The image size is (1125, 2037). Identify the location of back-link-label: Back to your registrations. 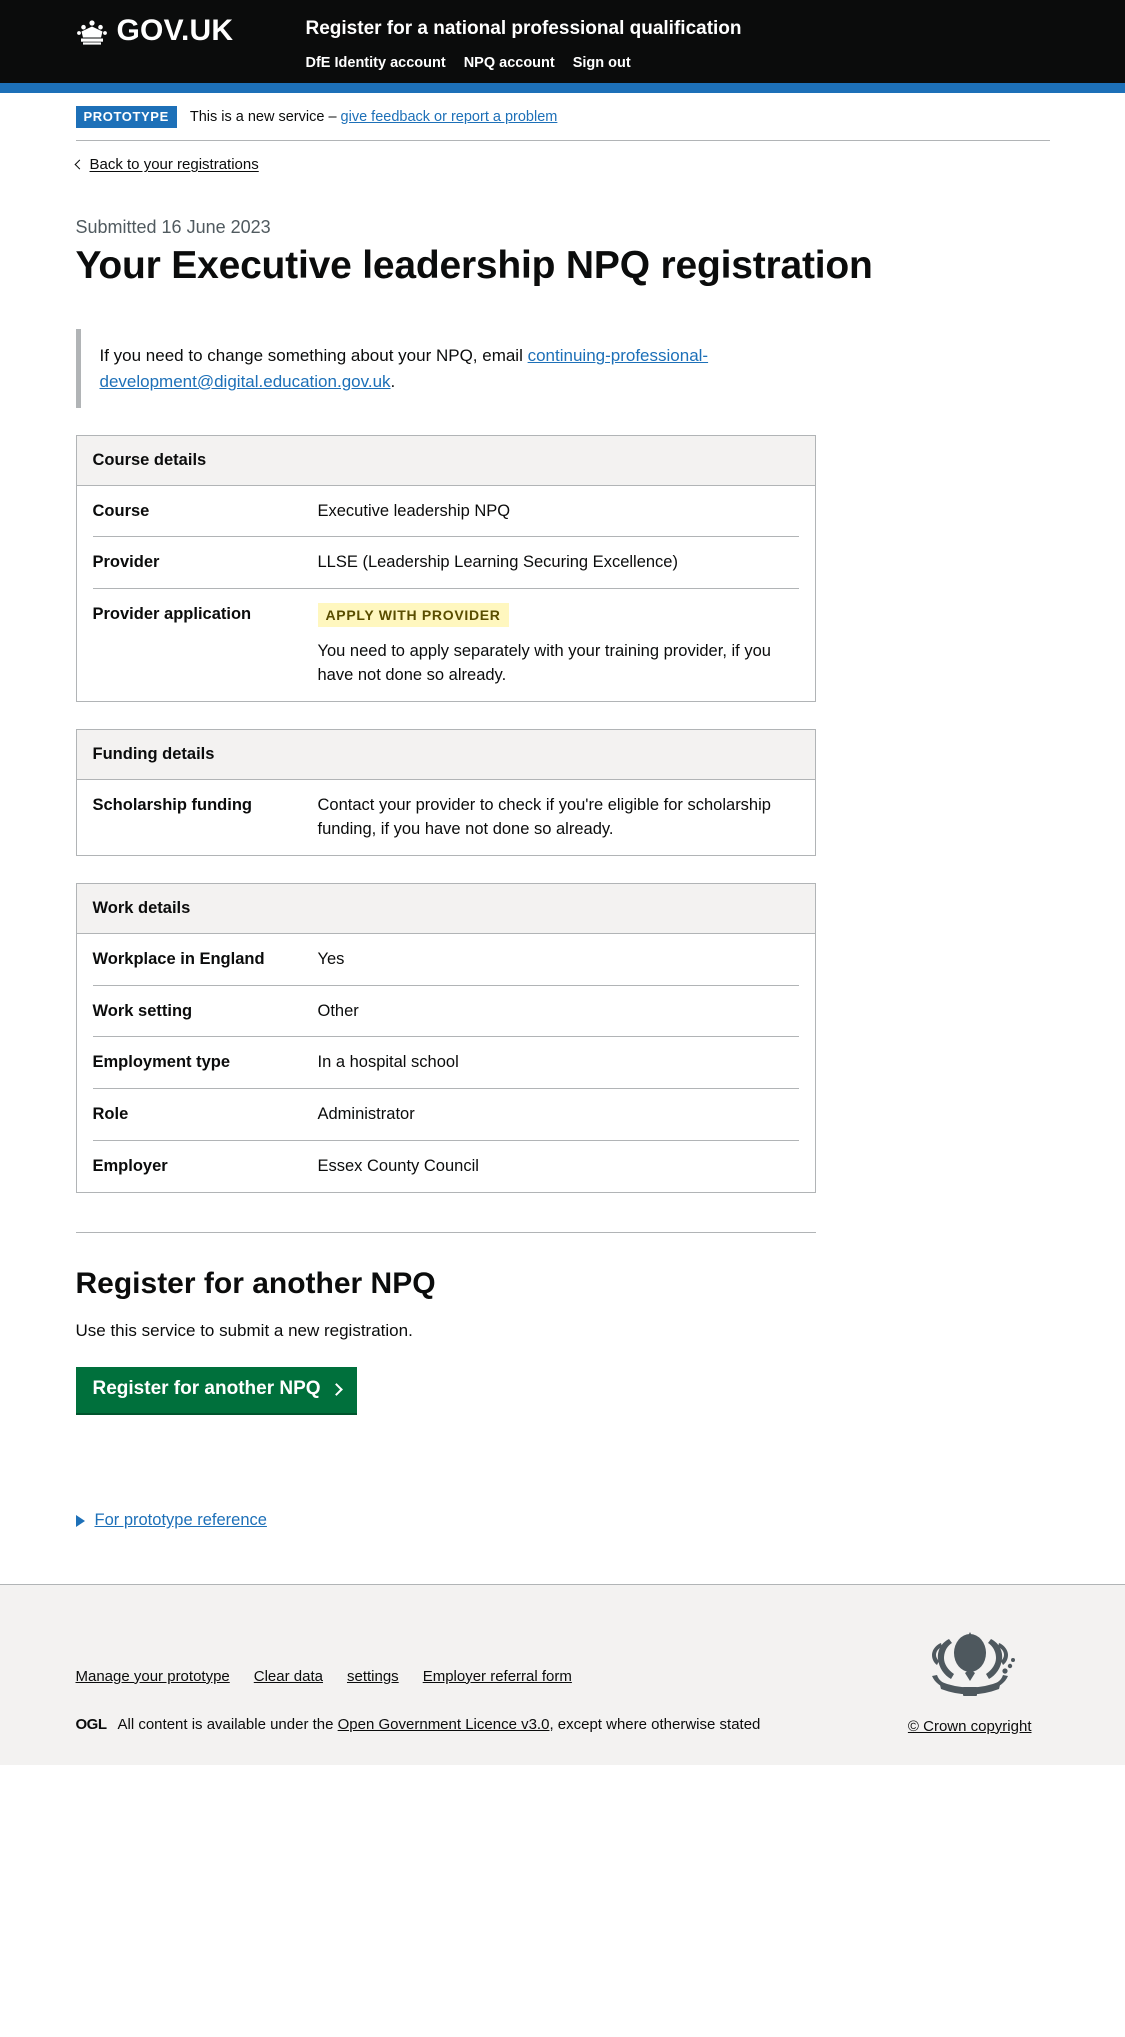
(174, 165).